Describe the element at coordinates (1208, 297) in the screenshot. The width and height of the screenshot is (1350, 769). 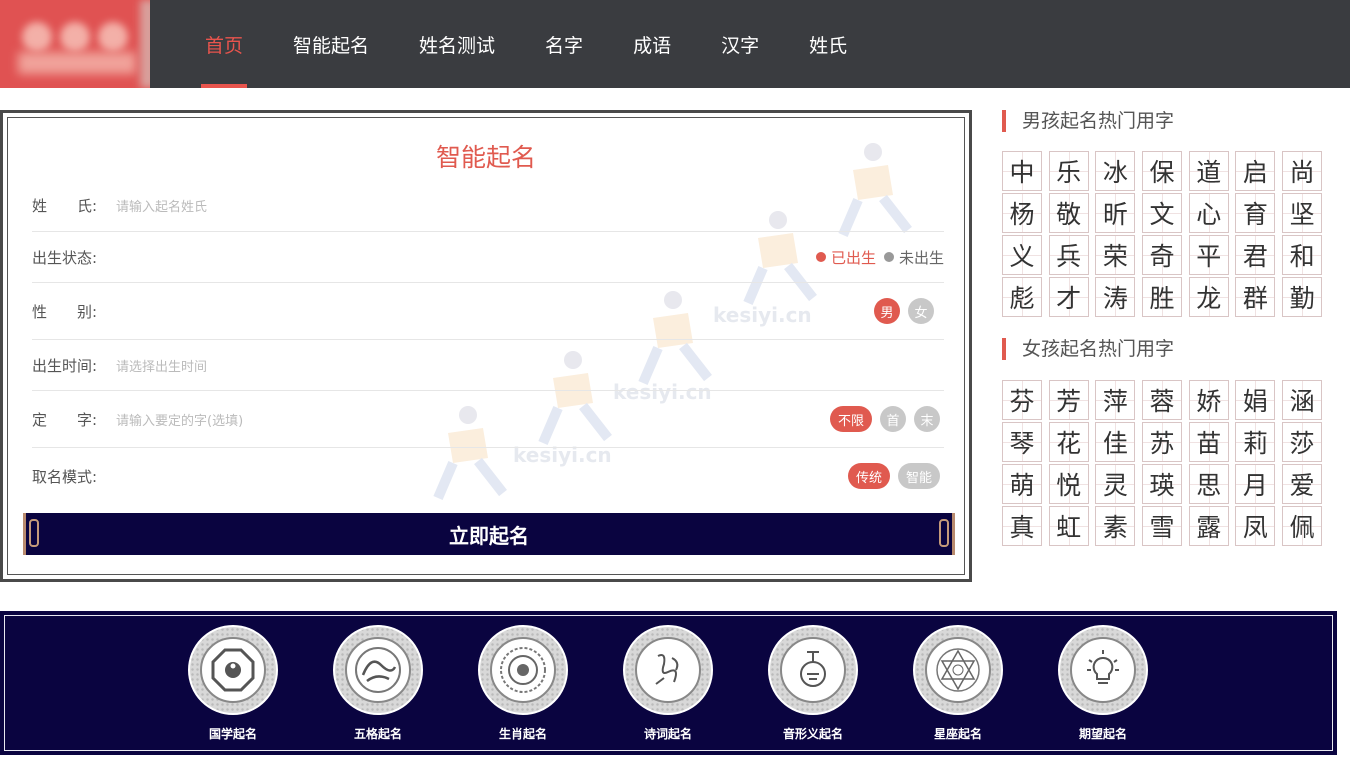
I see `hot-char-cell: 龙` at that location.